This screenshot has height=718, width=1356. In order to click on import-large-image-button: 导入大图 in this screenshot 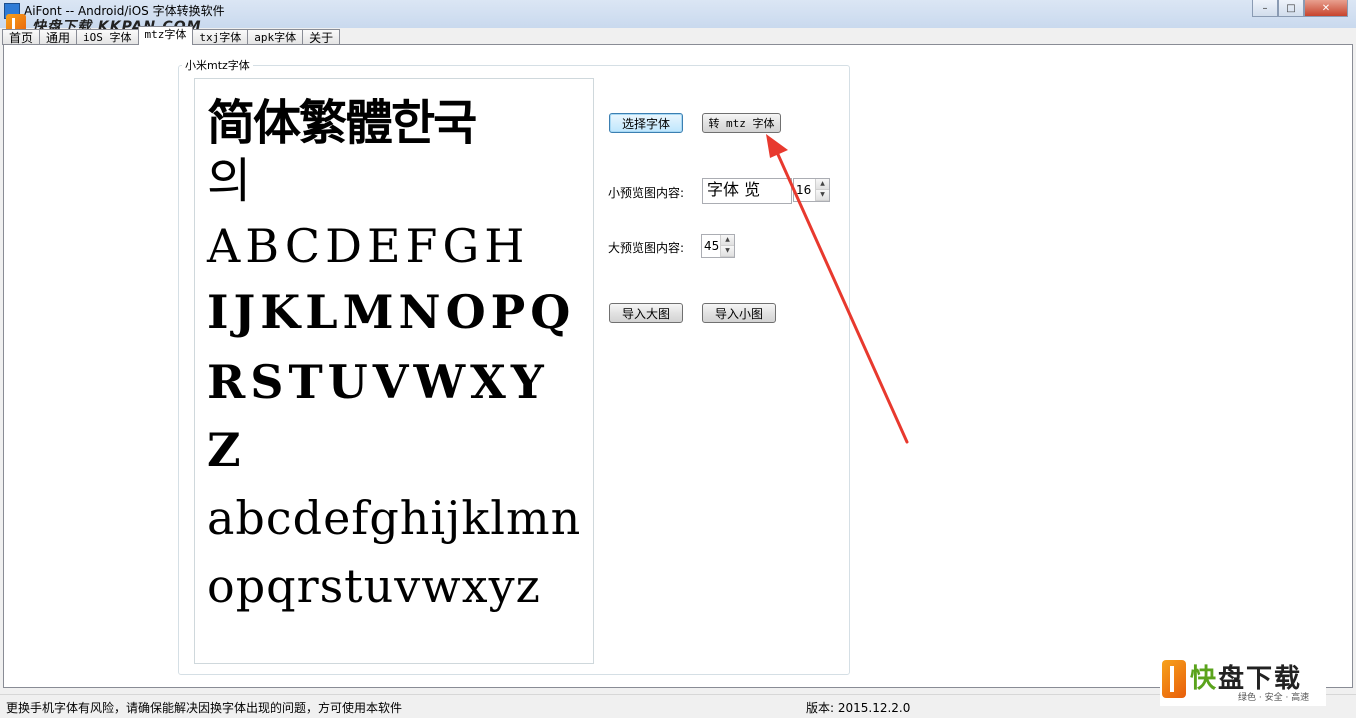, I will do `click(646, 313)`.